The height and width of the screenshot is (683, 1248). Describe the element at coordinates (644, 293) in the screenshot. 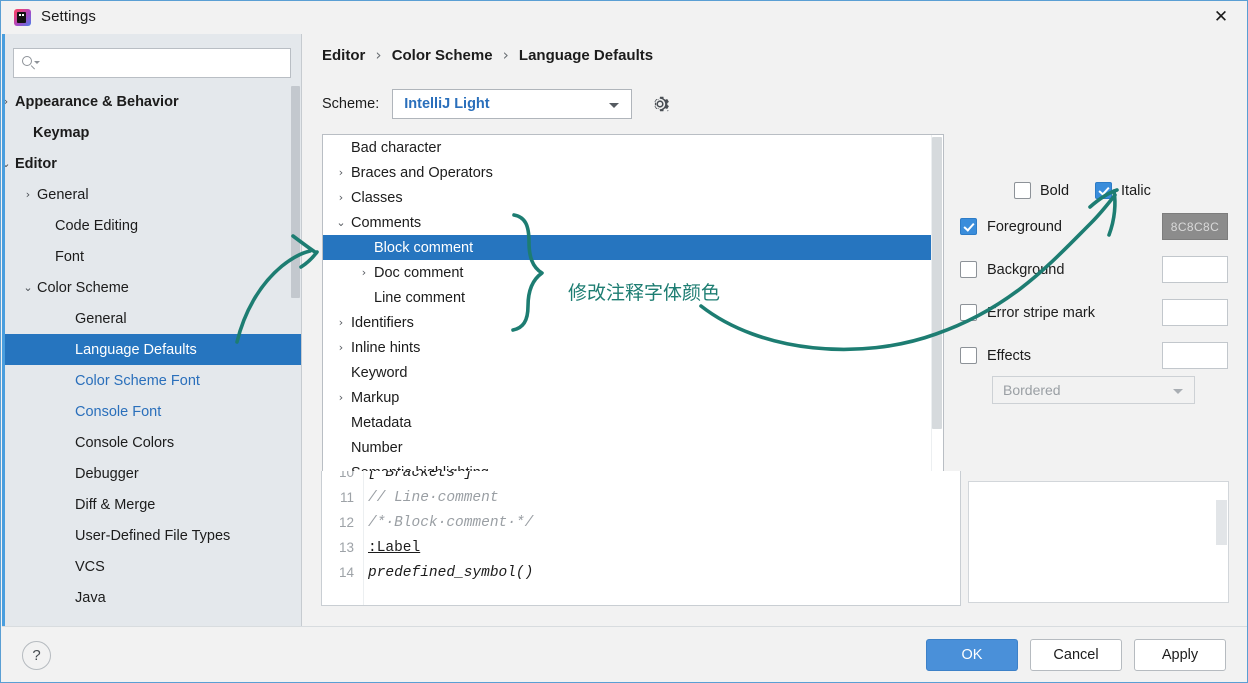

I see `annotation-note: 修改注释字体颜色` at that location.